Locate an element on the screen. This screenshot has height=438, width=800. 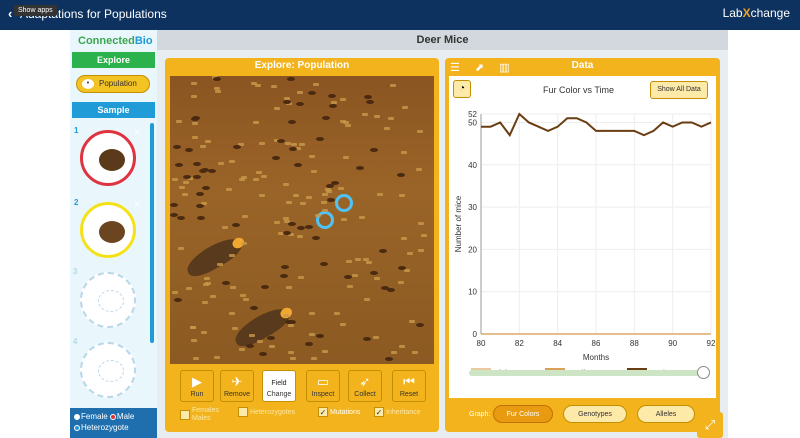
fullscreen-icon: ⤢ is located at coordinates (710, 425).